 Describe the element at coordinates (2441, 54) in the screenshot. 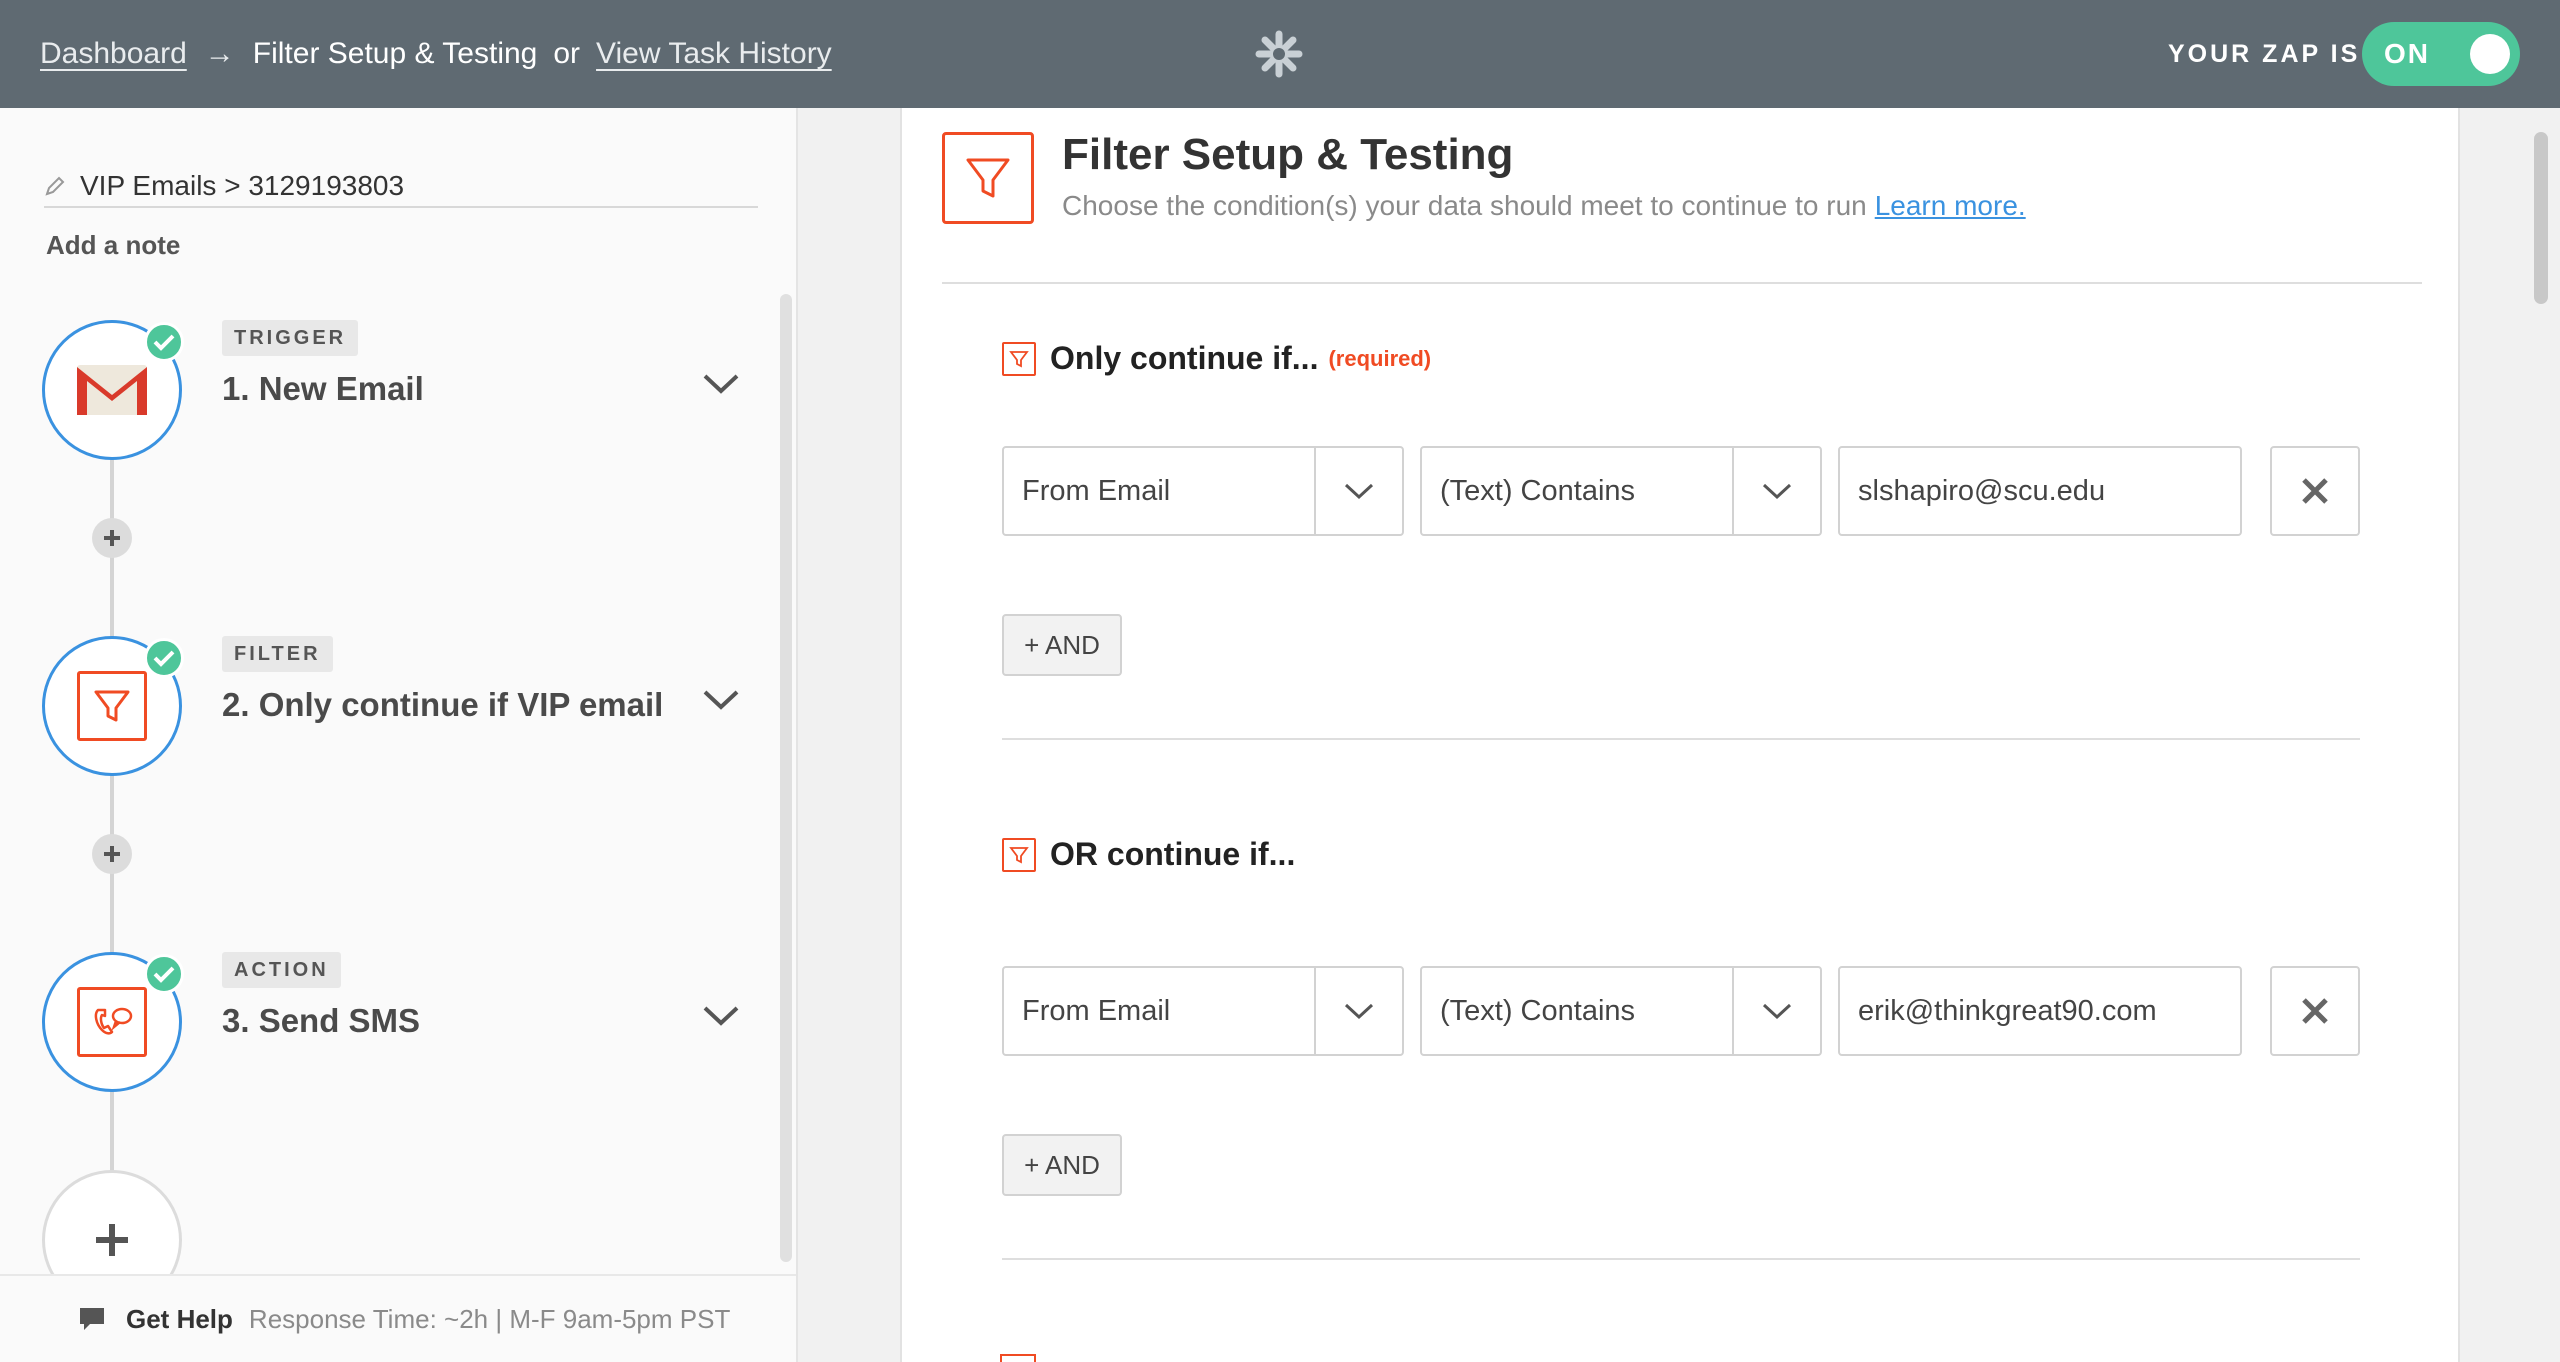

I see `zap-on-toggle: ON` at that location.